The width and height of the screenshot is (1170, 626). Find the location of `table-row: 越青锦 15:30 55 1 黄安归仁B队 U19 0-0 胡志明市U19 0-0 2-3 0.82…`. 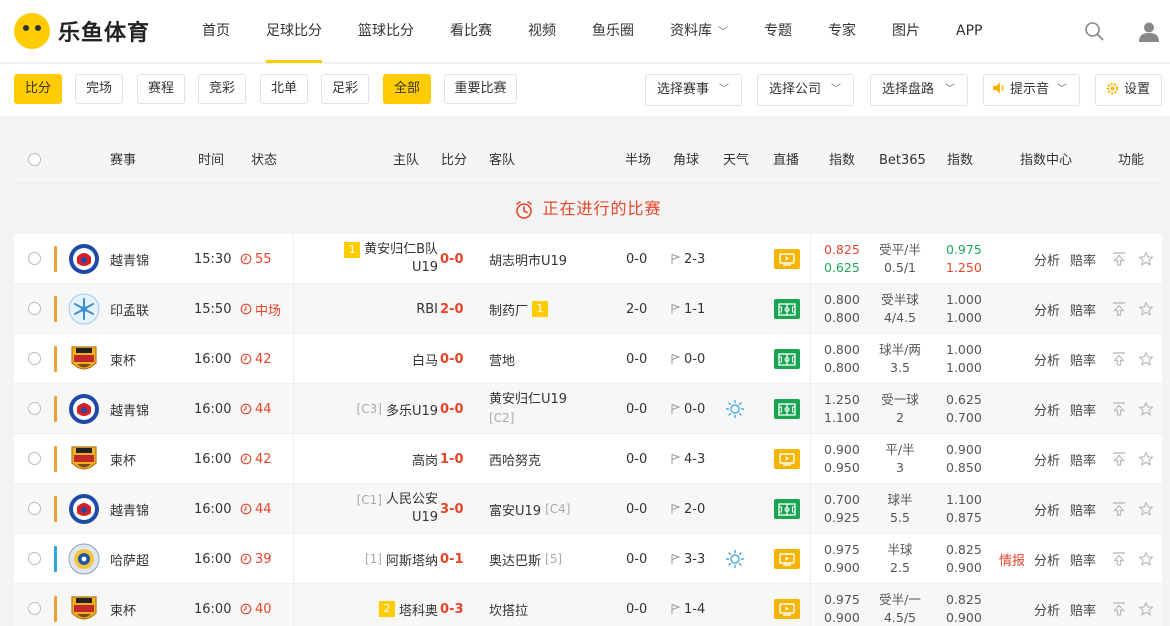

table-row: 越青锦 15:30 55 1 黄安归仁B队 U19 0-0 胡志明市U19 0-0 2-3 0.82… is located at coordinates (588, 259).